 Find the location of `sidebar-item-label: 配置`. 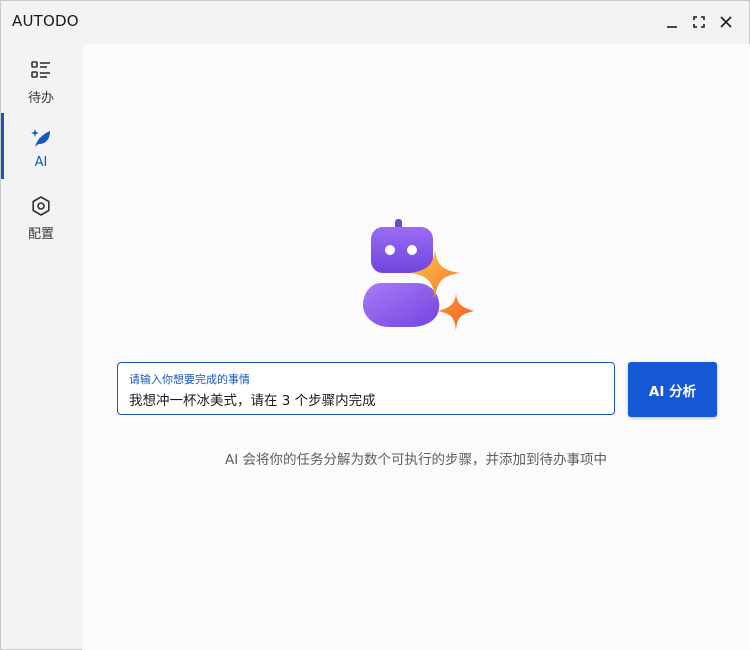

sidebar-item-label: 配置 is located at coordinates (40, 234).